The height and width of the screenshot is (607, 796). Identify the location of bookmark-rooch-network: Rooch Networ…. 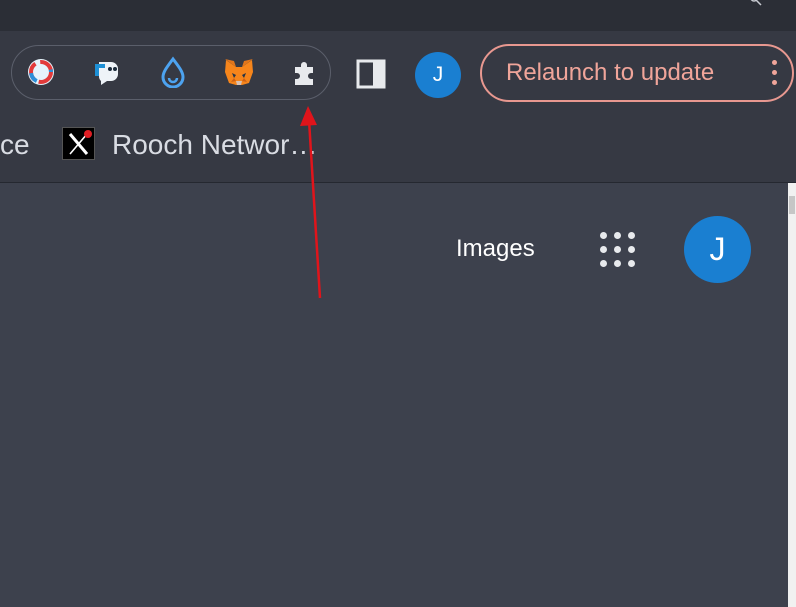
(214, 145).